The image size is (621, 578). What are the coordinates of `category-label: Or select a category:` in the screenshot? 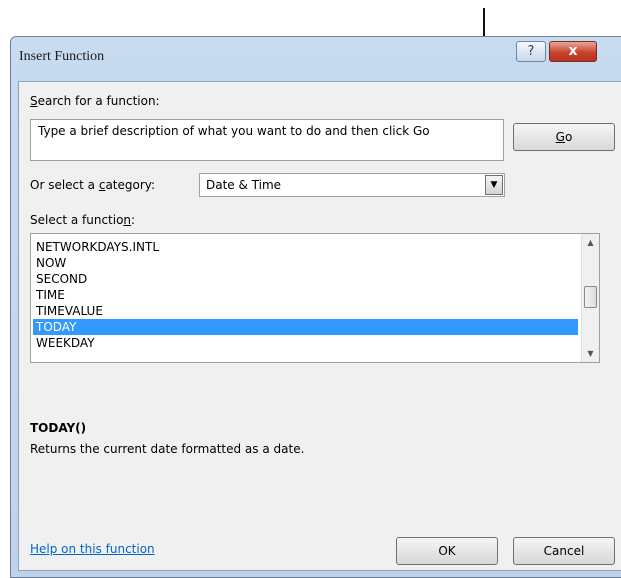 It's located at (93, 185).